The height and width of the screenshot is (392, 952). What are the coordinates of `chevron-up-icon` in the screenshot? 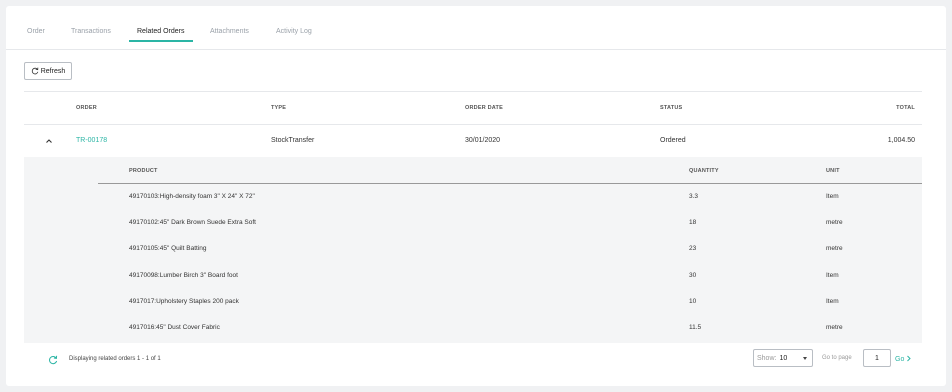 It's located at (49, 141).